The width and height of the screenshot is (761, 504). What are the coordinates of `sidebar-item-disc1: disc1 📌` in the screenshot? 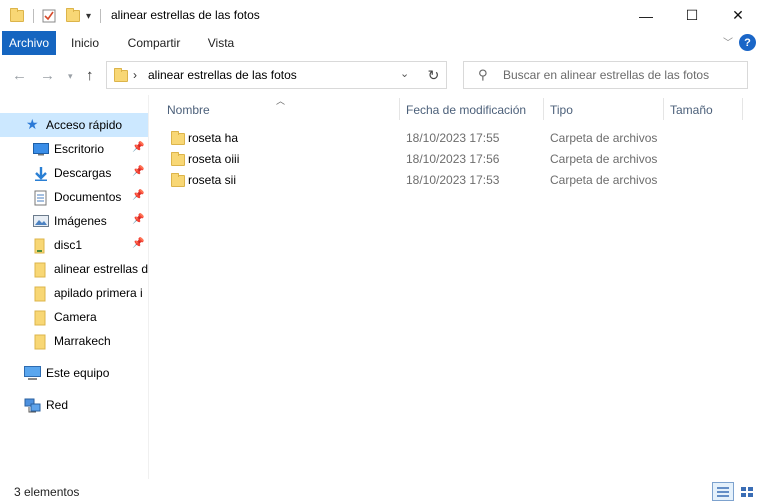 It's located at (74, 245).